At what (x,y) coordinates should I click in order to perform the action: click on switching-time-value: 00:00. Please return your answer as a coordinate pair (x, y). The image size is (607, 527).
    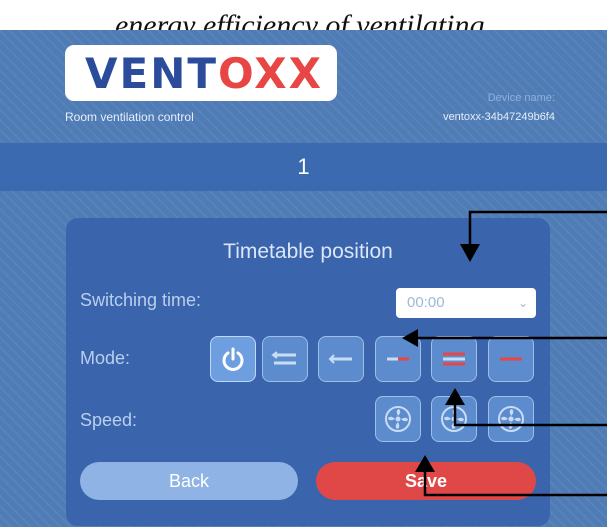
    Looking at the image, I should click on (426, 302).